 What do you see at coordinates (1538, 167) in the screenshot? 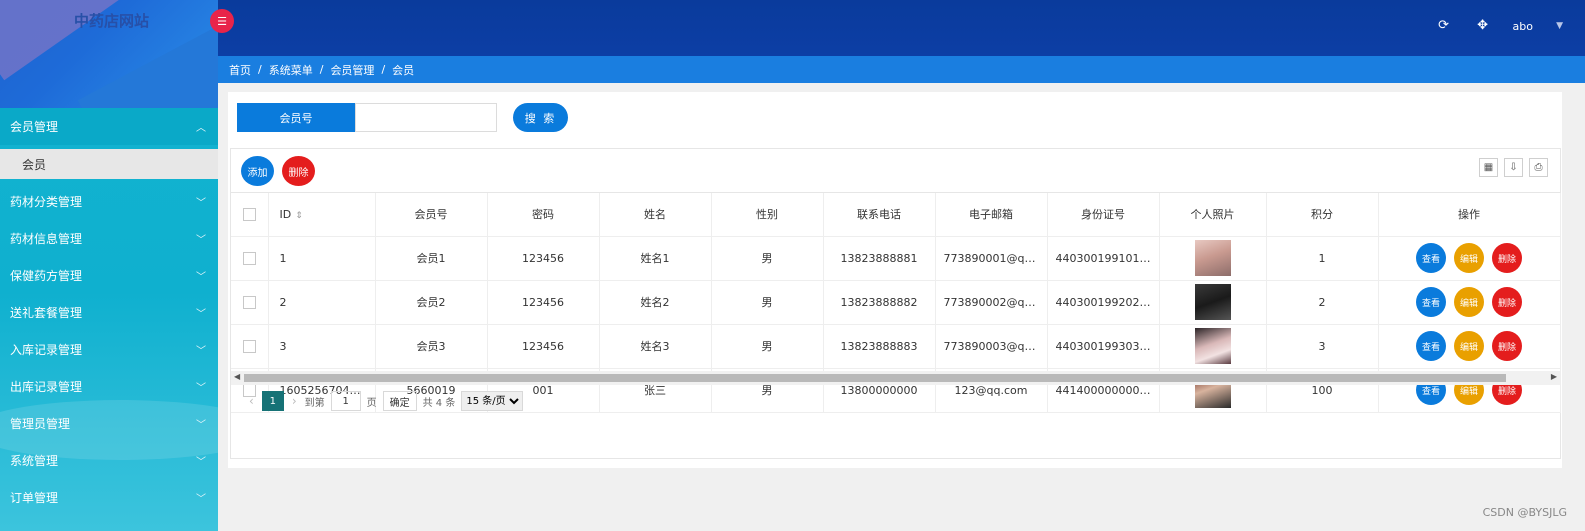
I see `print-icon: ⎙` at bounding box center [1538, 167].